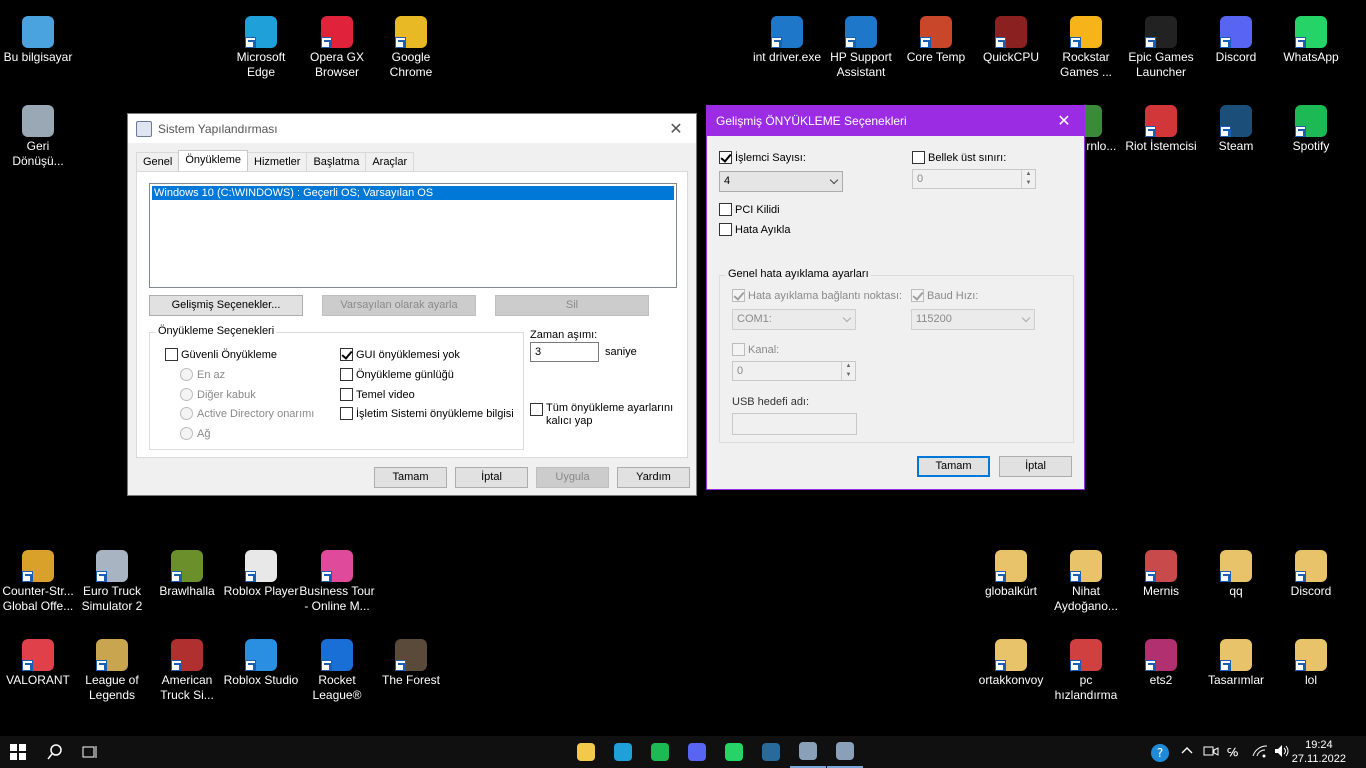  What do you see at coordinates (1236, 752) in the screenshot?
I see `ime-icon: ℅` at bounding box center [1236, 752].